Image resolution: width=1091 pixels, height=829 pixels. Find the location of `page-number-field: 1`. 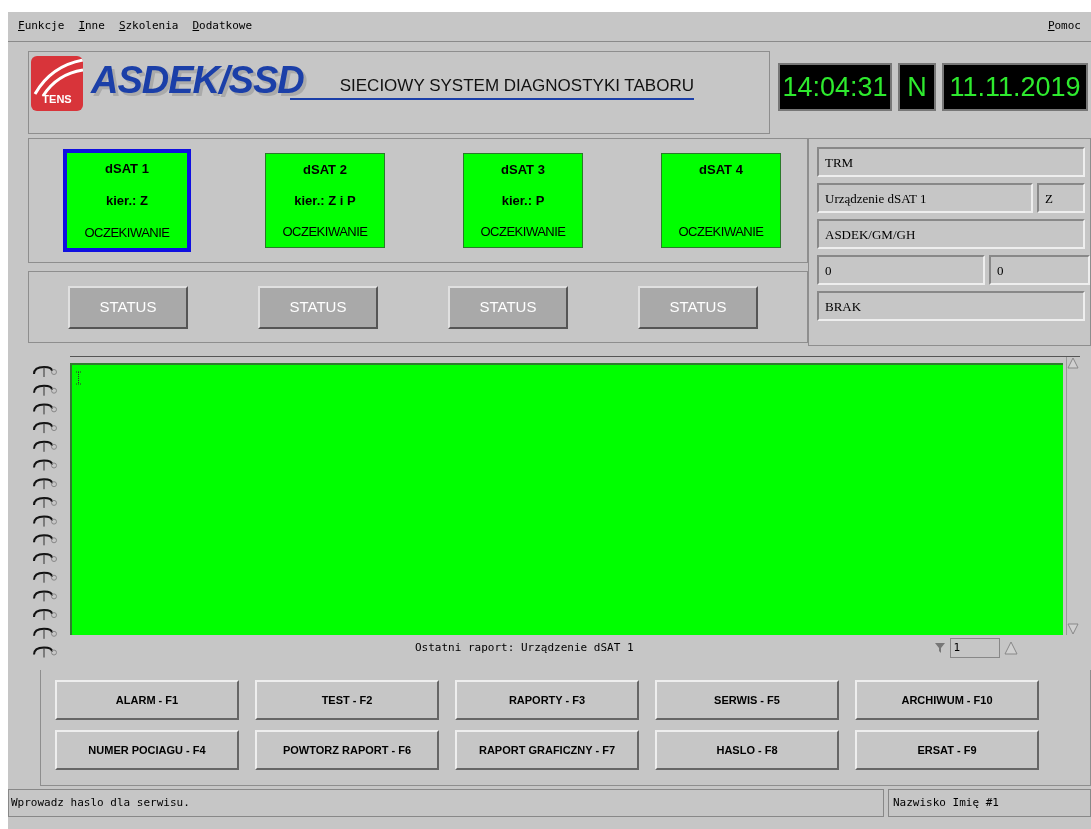

page-number-field: 1 is located at coordinates (974, 648).